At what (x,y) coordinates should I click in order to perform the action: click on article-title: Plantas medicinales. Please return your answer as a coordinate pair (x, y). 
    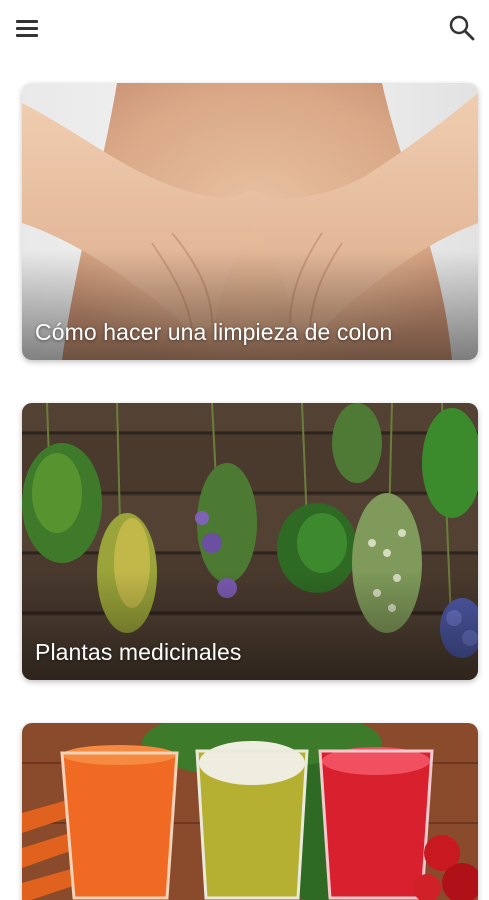
    Looking at the image, I should click on (138, 652).